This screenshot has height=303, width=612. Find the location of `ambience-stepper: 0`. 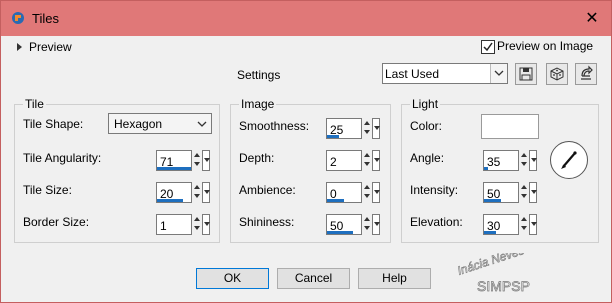

ambience-stepper: 0 is located at coordinates (353, 192).